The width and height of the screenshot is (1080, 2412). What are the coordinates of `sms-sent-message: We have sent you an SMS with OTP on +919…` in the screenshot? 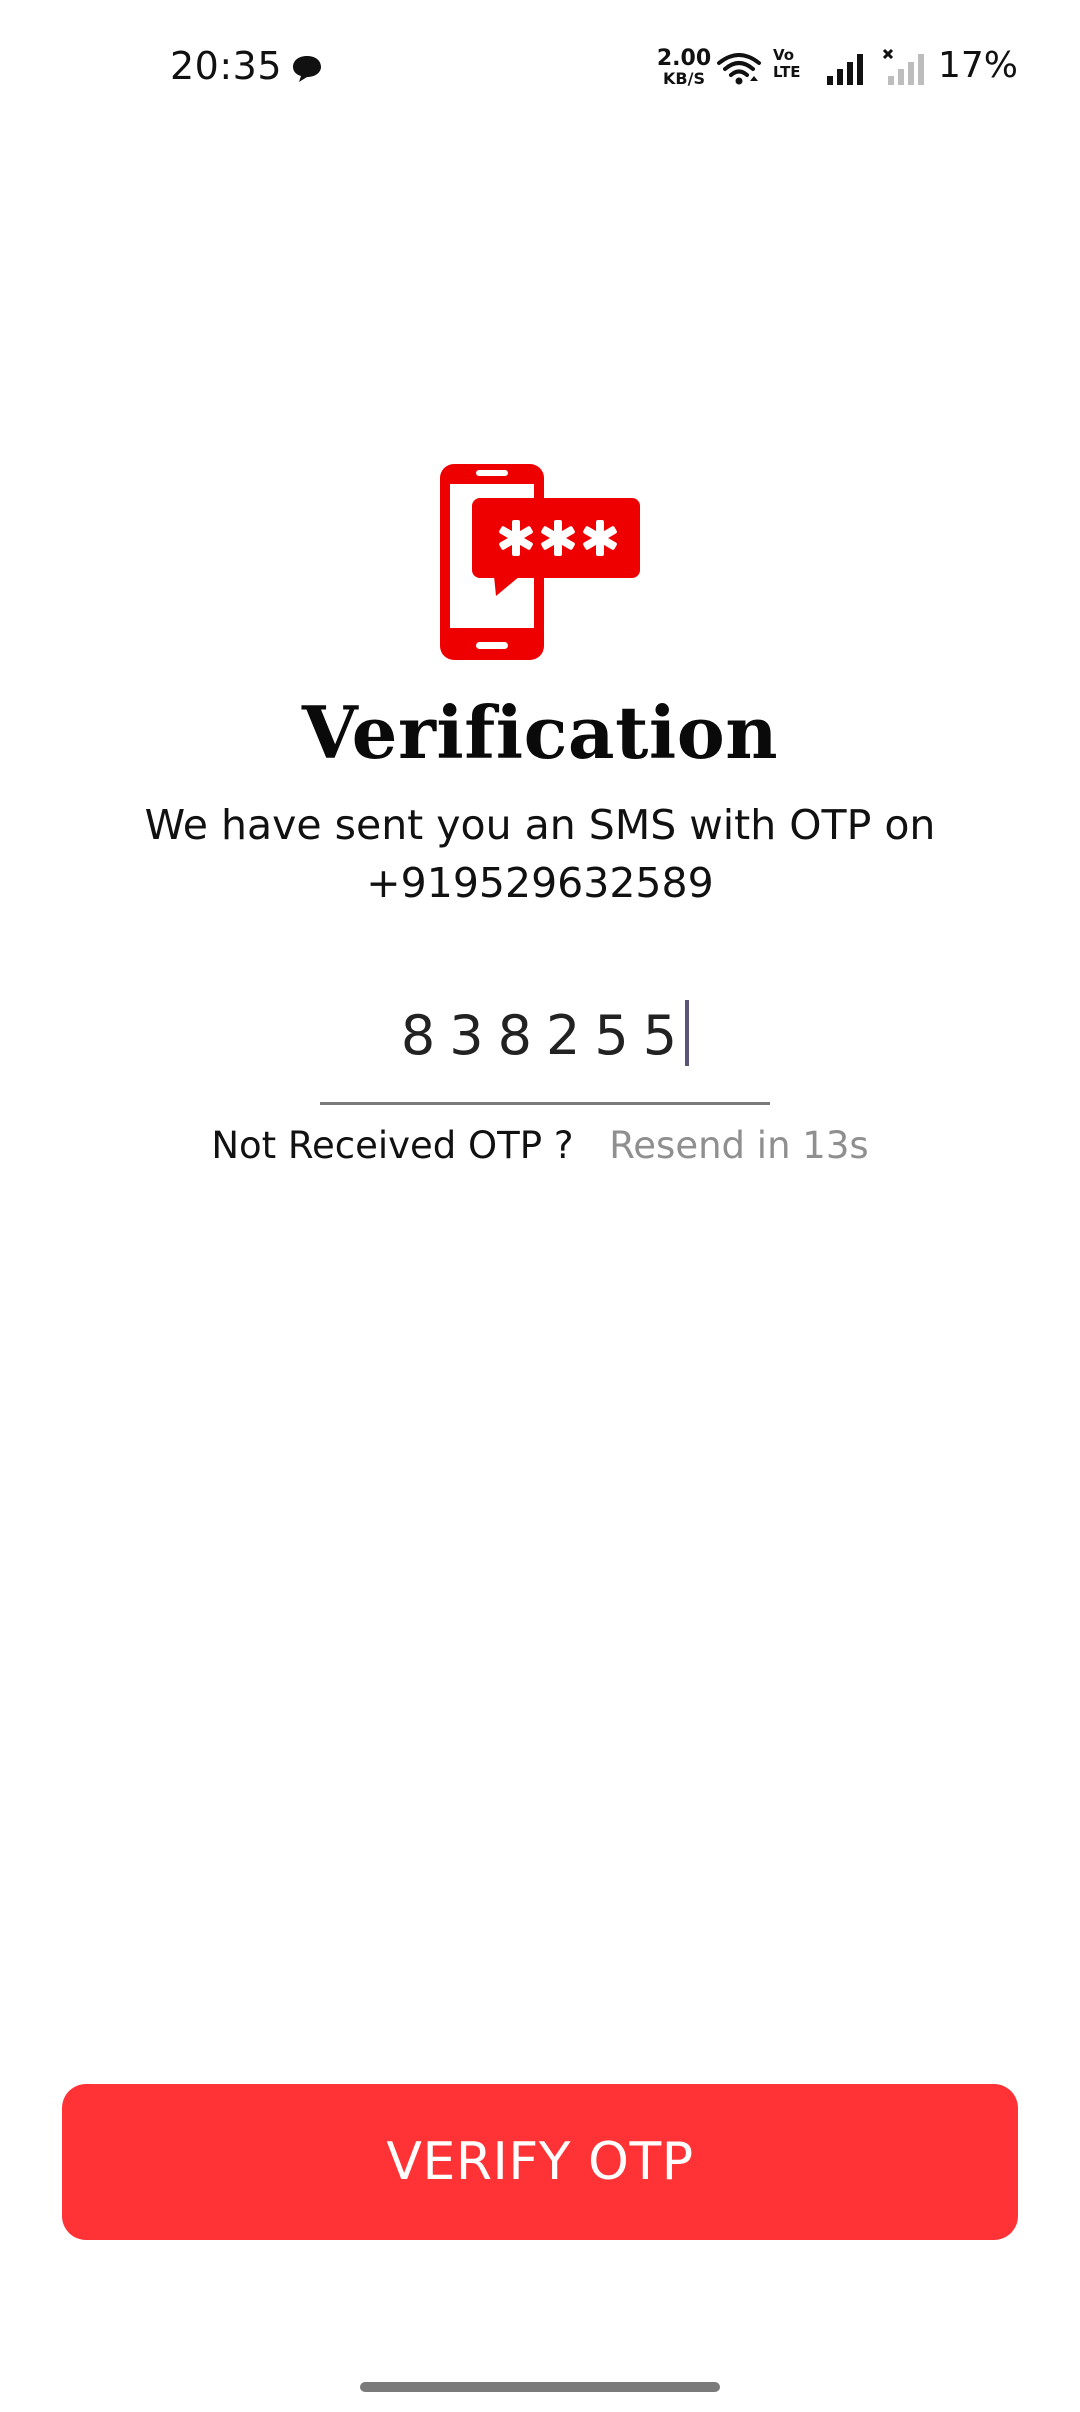 It's located at (540, 854).